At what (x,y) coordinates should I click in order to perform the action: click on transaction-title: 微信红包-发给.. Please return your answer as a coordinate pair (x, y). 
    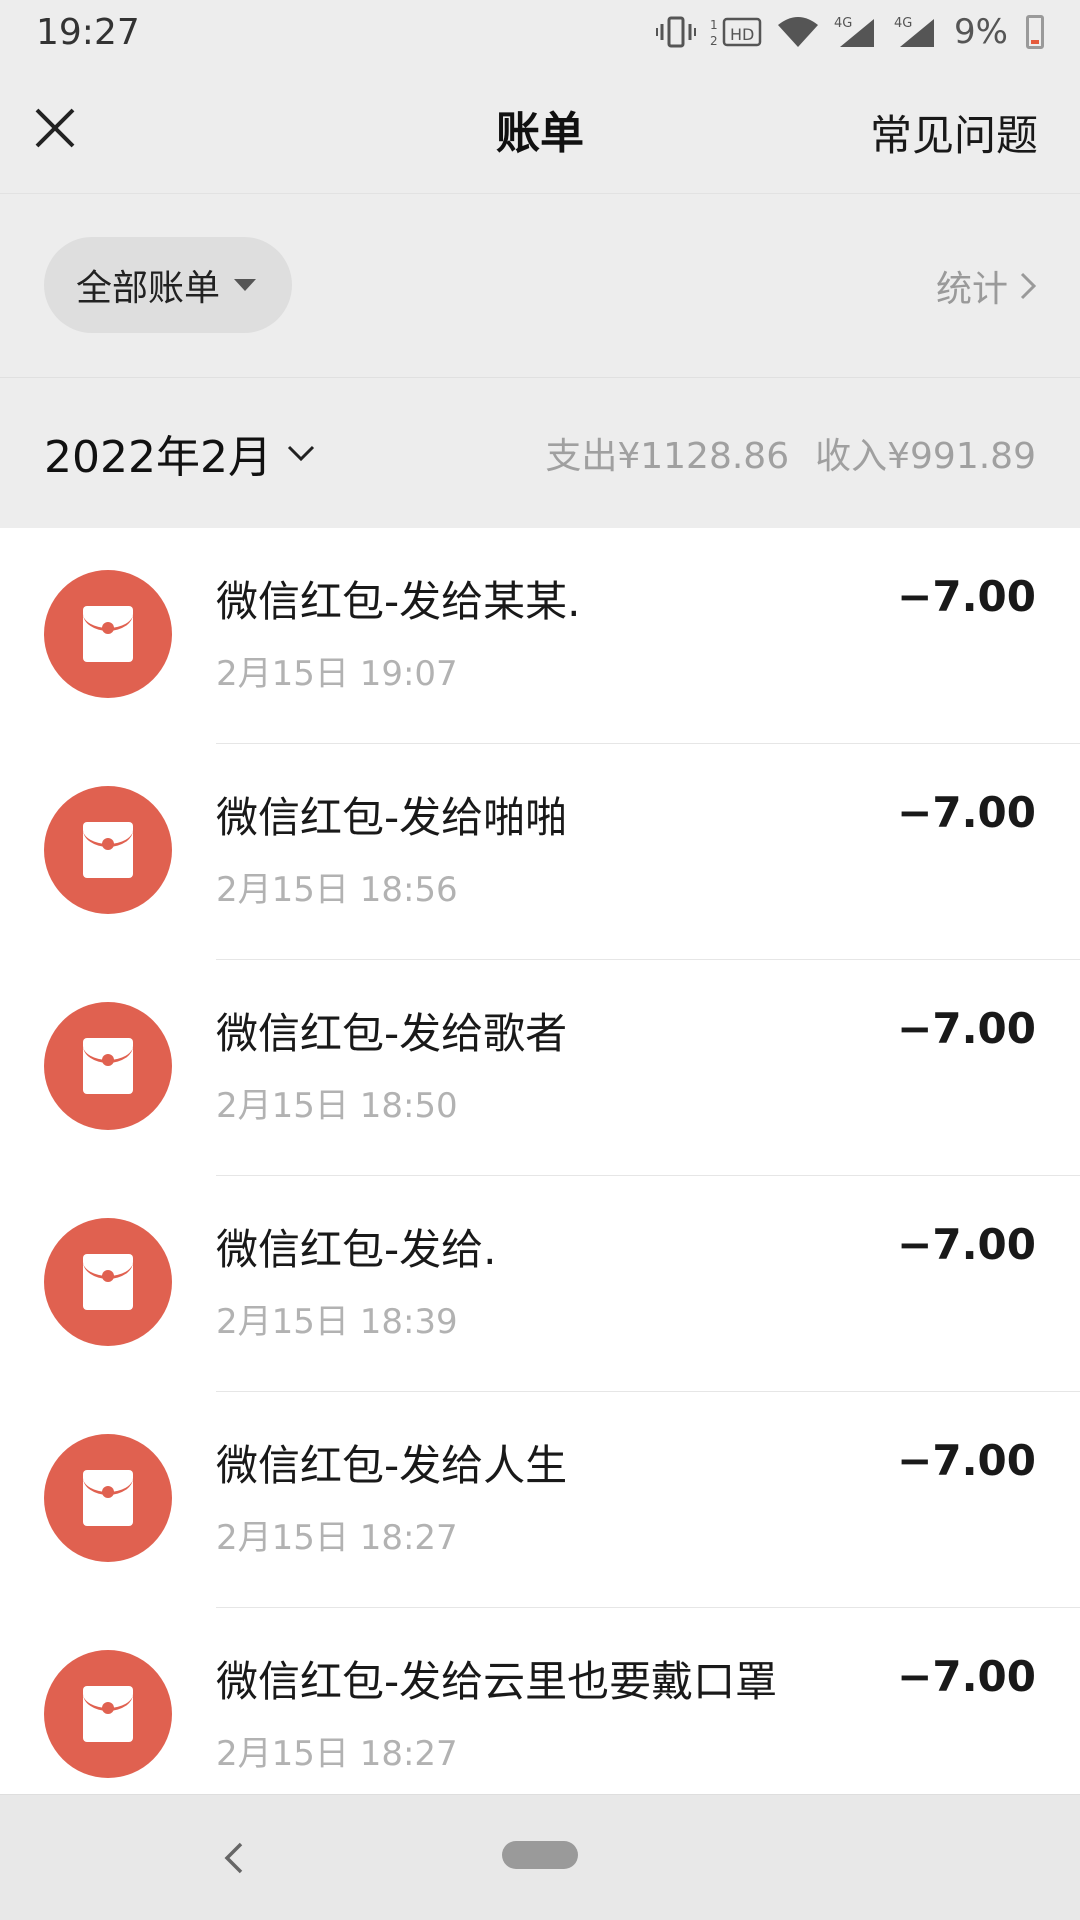
    Looking at the image, I should click on (356, 1249).